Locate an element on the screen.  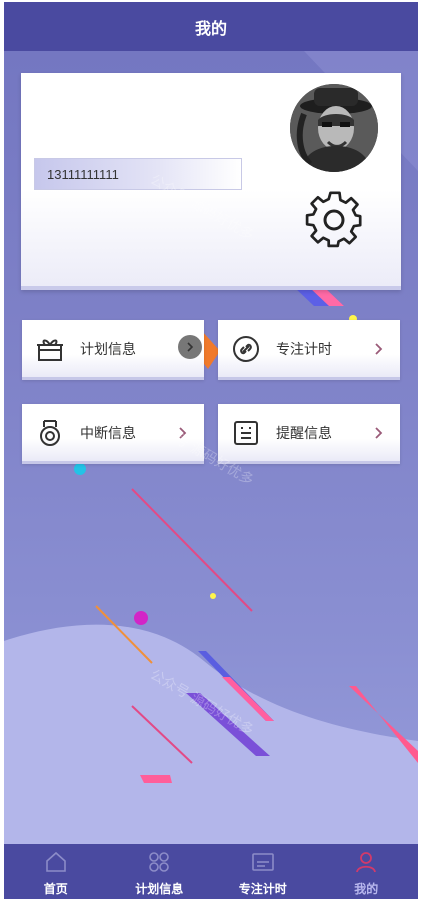
tab-label: 计划信息 is located at coordinates (159, 889).